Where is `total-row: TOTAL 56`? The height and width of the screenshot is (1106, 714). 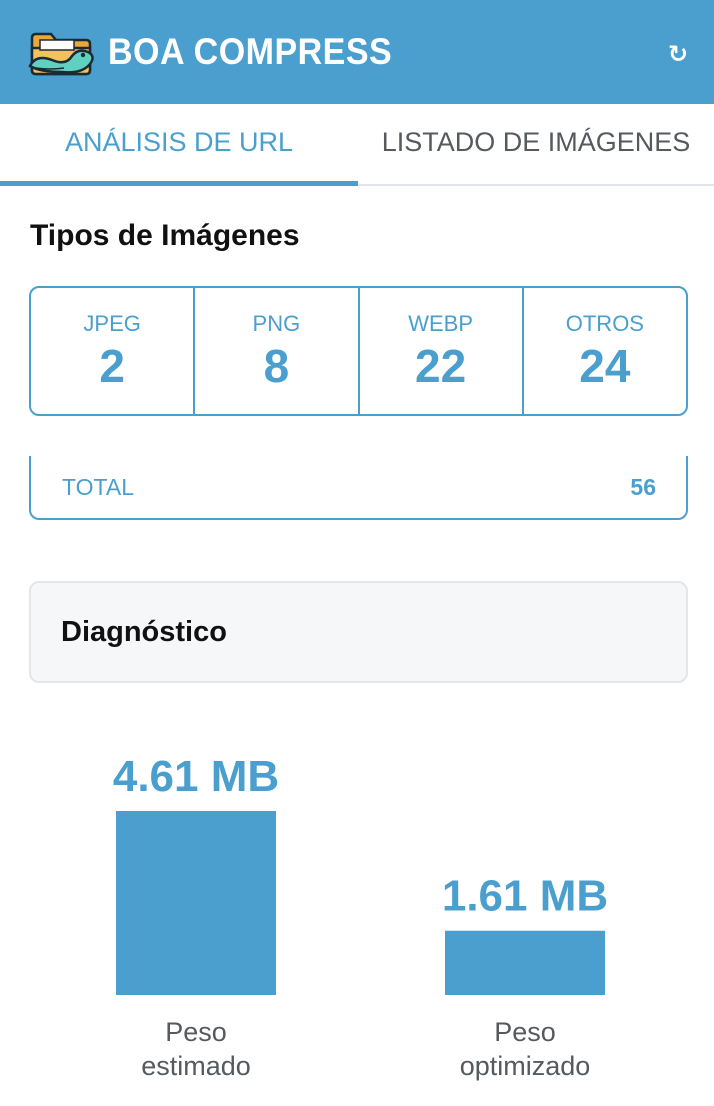 total-row: TOTAL 56 is located at coordinates (358, 488).